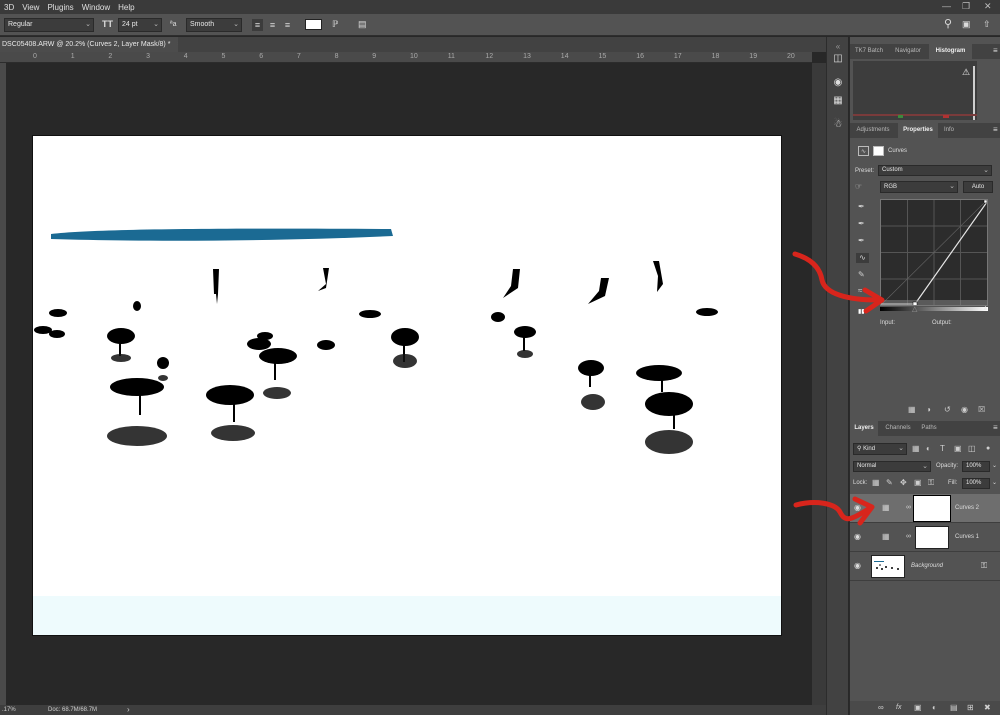 The width and height of the screenshot is (1000, 715). Describe the element at coordinates (988, 6) in the screenshot. I see `close-window-button: ✕` at that location.